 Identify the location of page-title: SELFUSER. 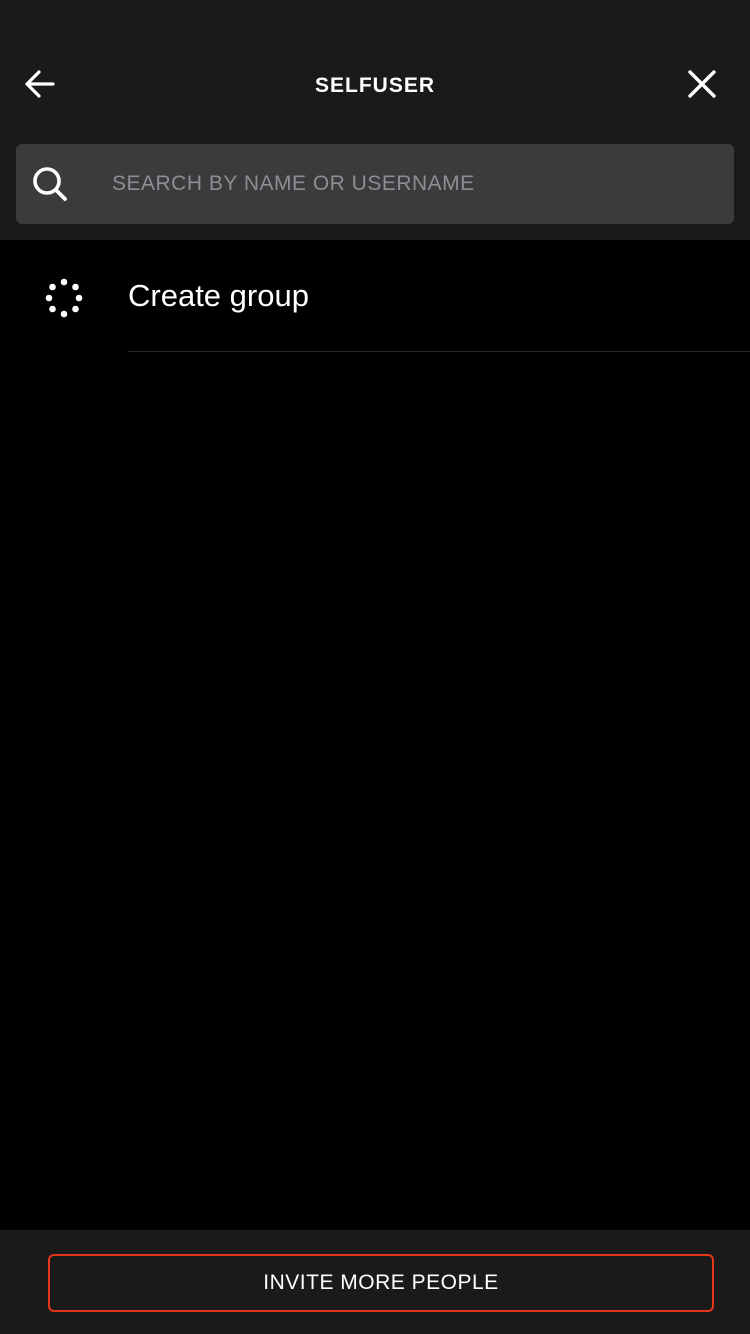
(374, 85).